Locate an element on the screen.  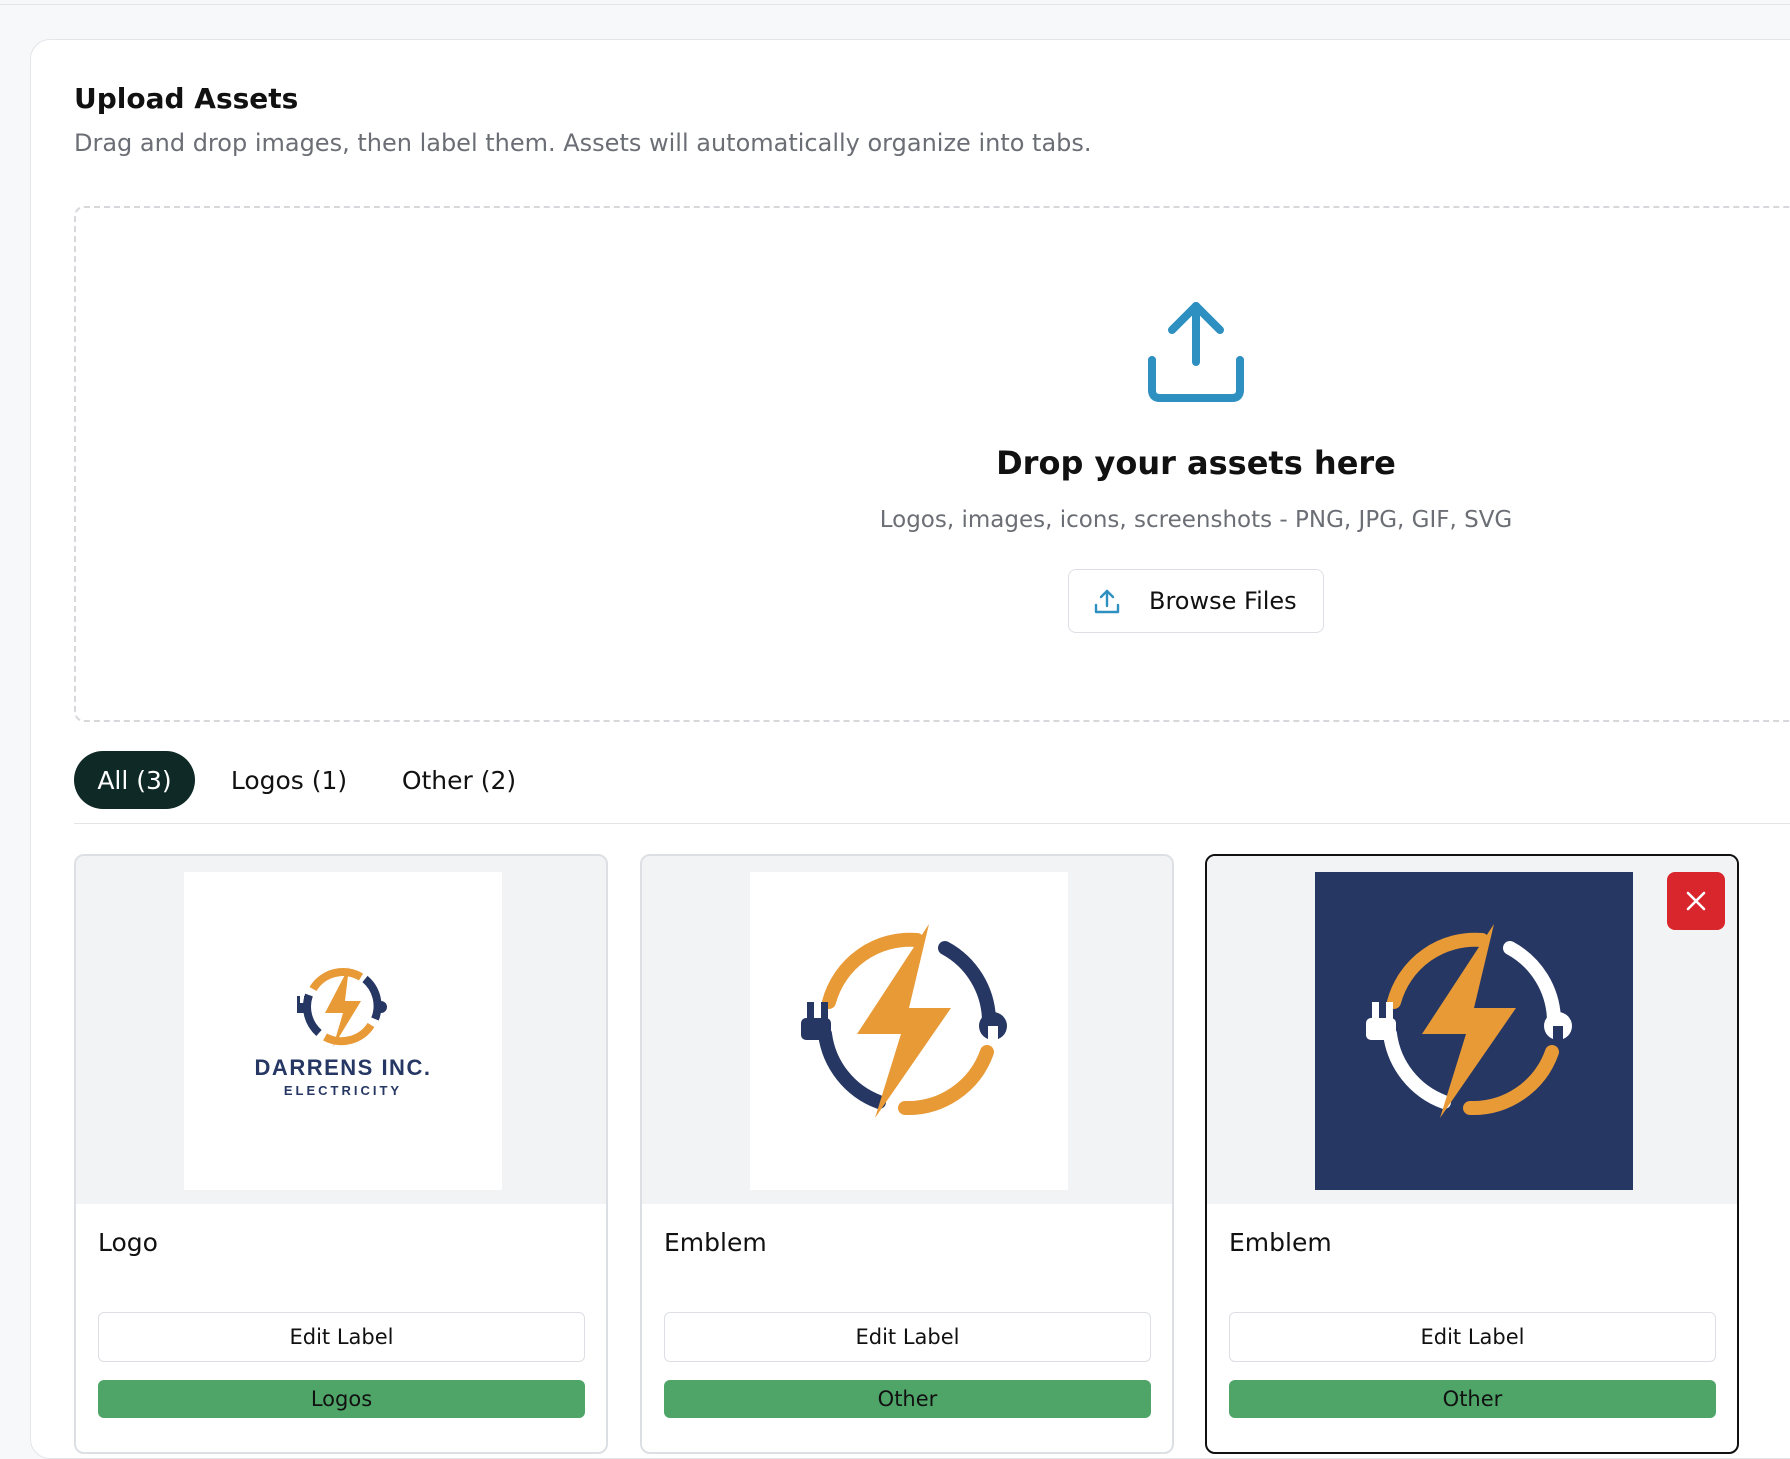
browse-files-button: Browse Files is located at coordinates (1196, 601).